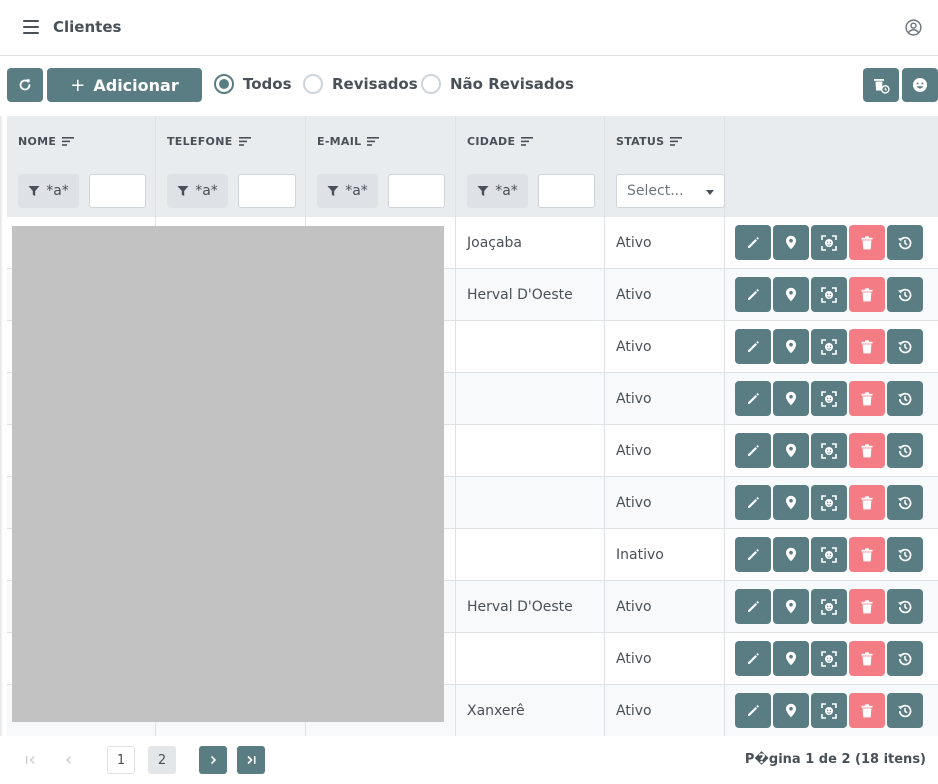  What do you see at coordinates (491, 141) in the screenshot?
I see `column-label: CIDADE` at bounding box center [491, 141].